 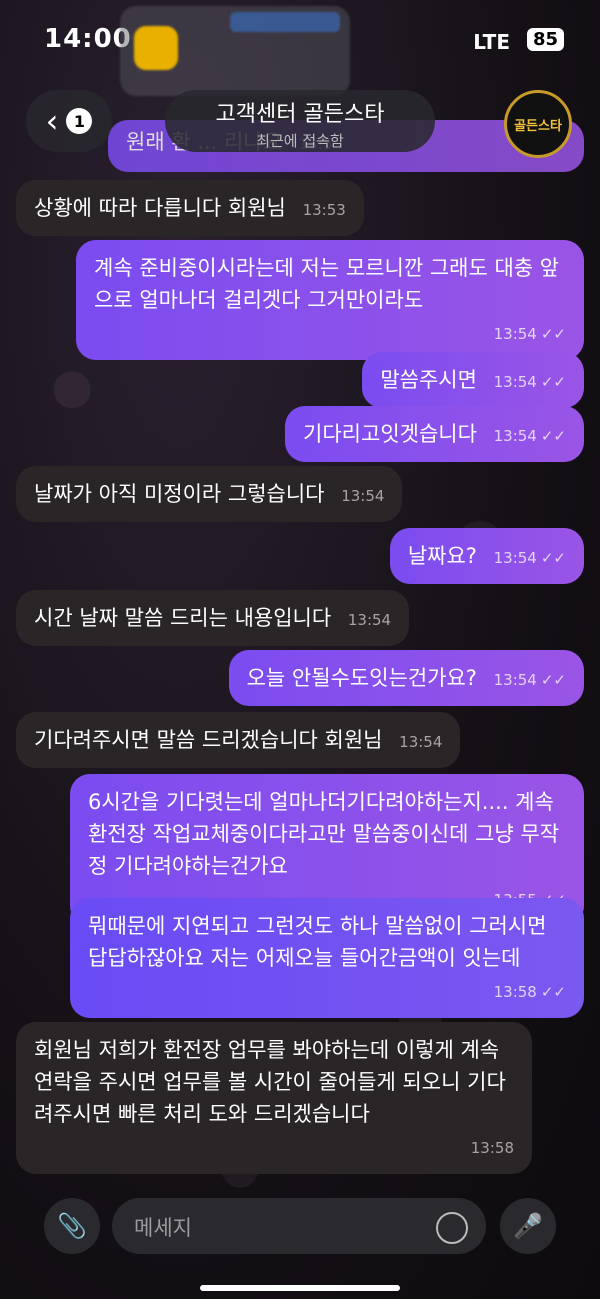 I want to click on unread-count-badge: 1, so click(x=79, y=121).